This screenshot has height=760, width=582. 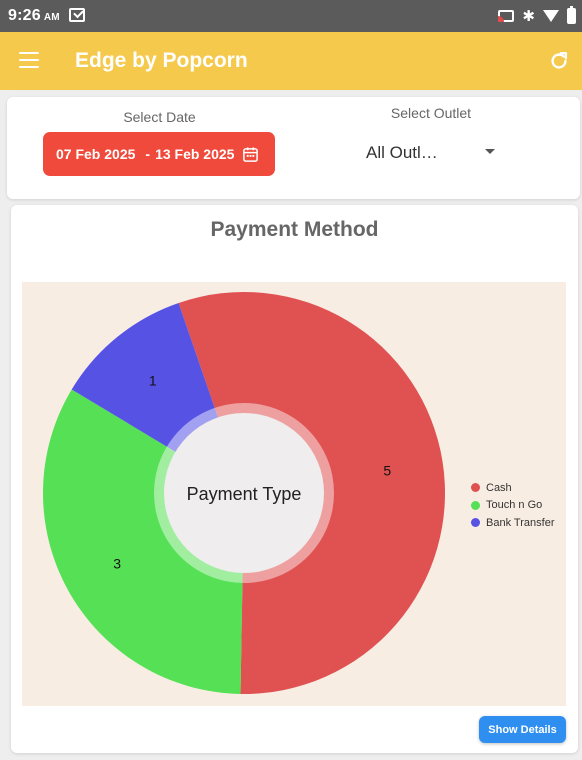 What do you see at coordinates (528, 16) in the screenshot?
I see `bluetooth-icon: ✱` at bounding box center [528, 16].